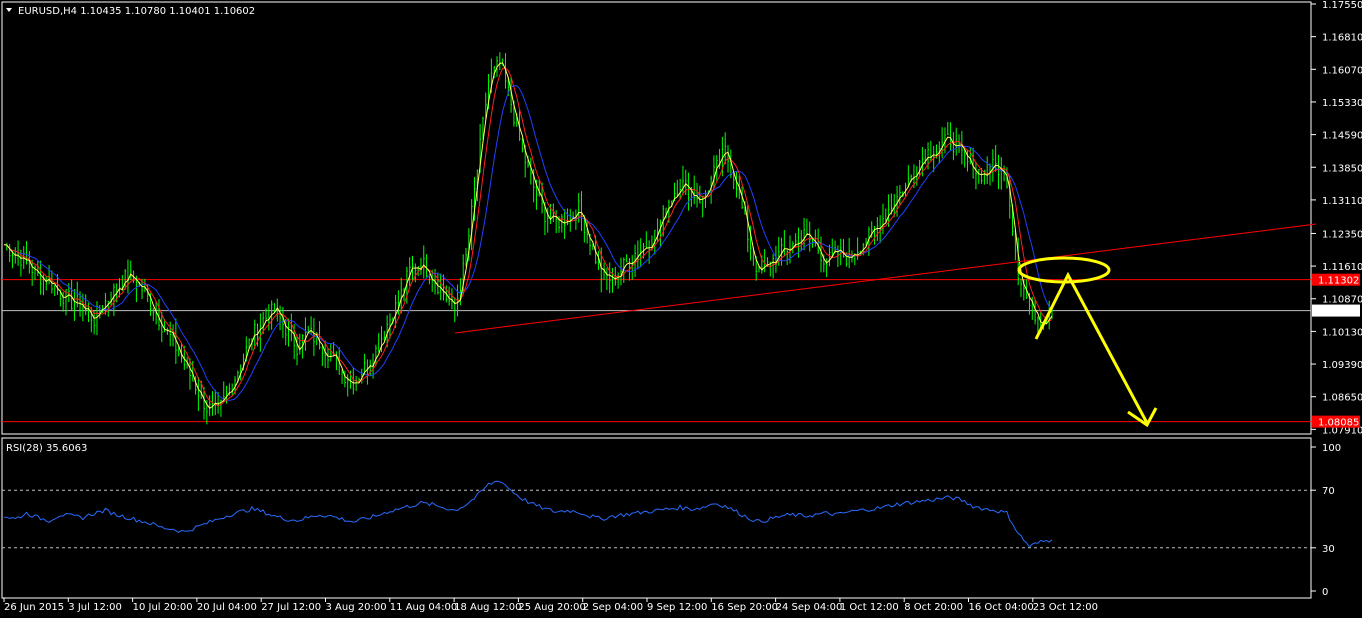 Image resolution: width=1362 pixels, height=618 pixels. I want to click on annotation-ellipse, so click(1064, 270).